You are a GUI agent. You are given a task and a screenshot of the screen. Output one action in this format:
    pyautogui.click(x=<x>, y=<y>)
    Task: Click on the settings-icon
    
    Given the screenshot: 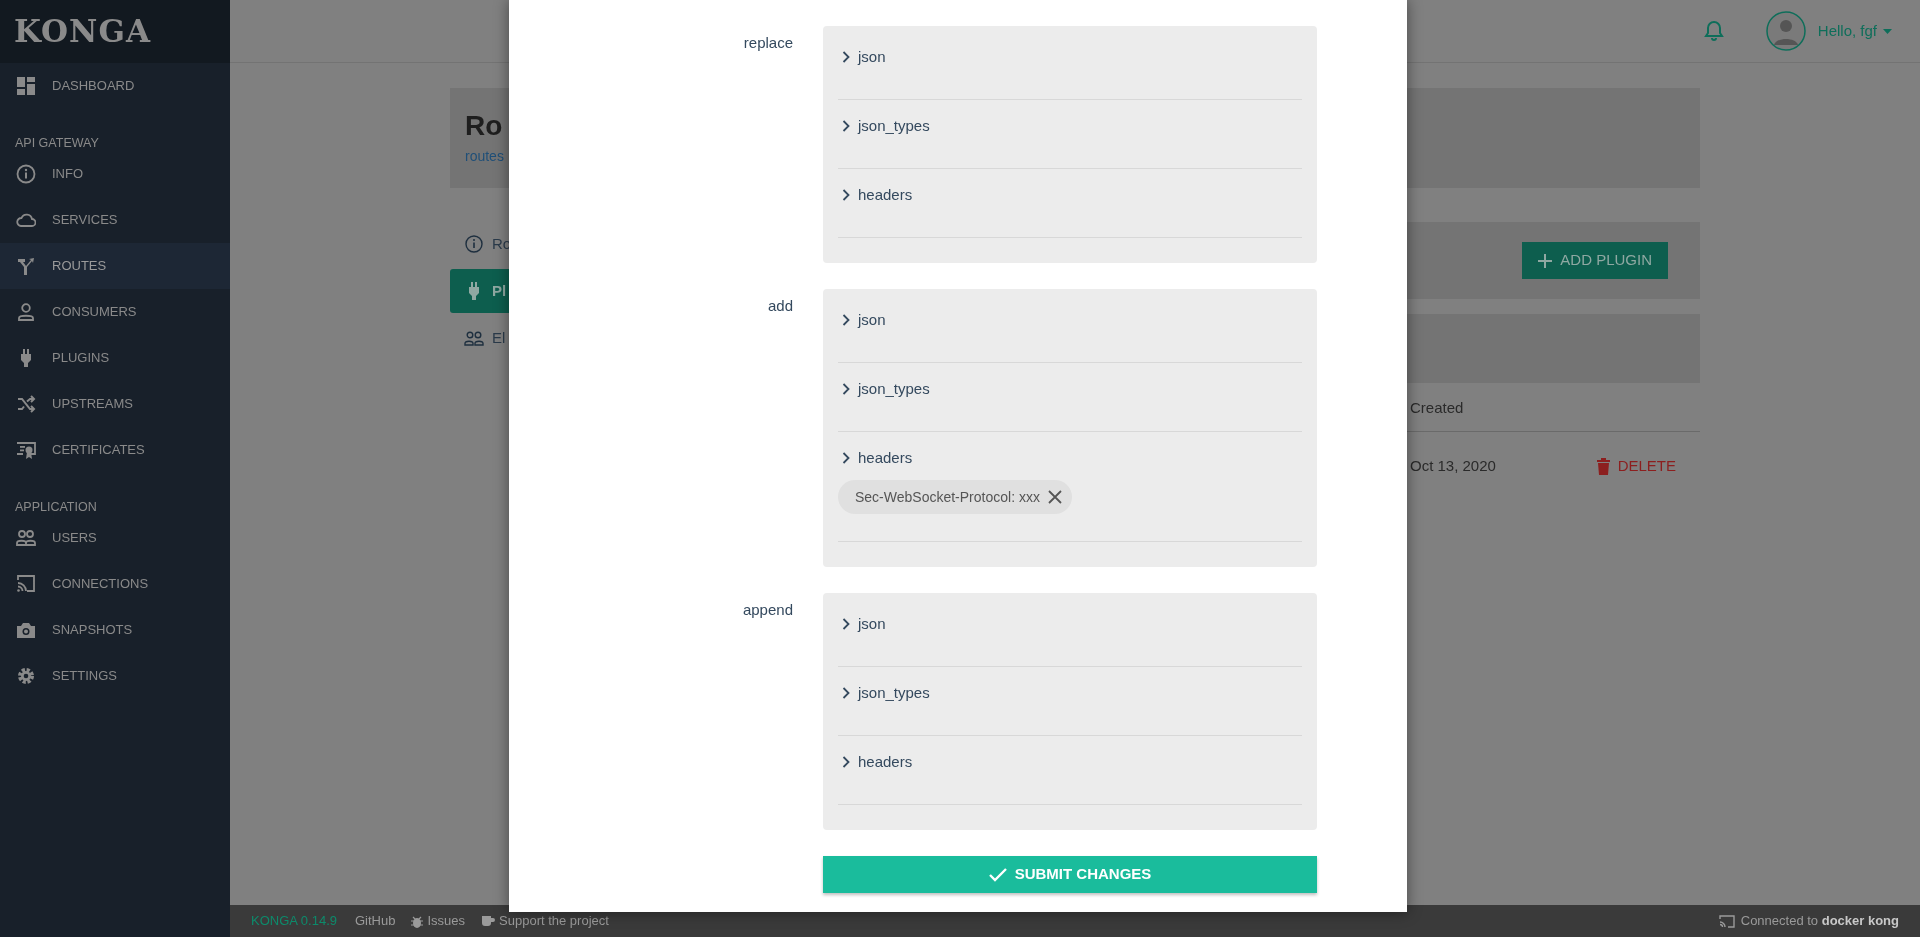 What is the action you would take?
    pyautogui.click(x=26, y=676)
    